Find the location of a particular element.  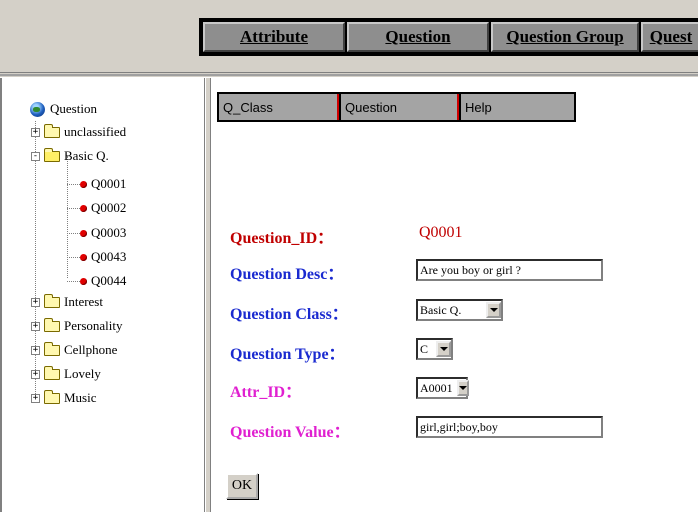

question-class-value: Basic Q. is located at coordinates (441, 309).